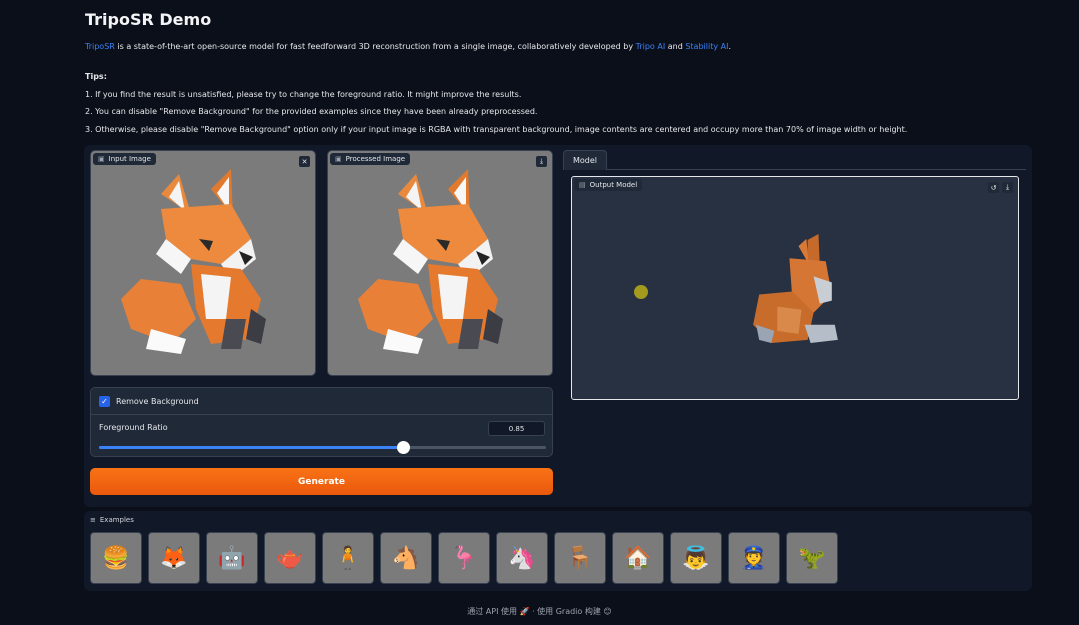 Image resolution: width=1079 pixels, height=625 pixels. I want to click on output-model-label-text: Output Model, so click(613, 185).